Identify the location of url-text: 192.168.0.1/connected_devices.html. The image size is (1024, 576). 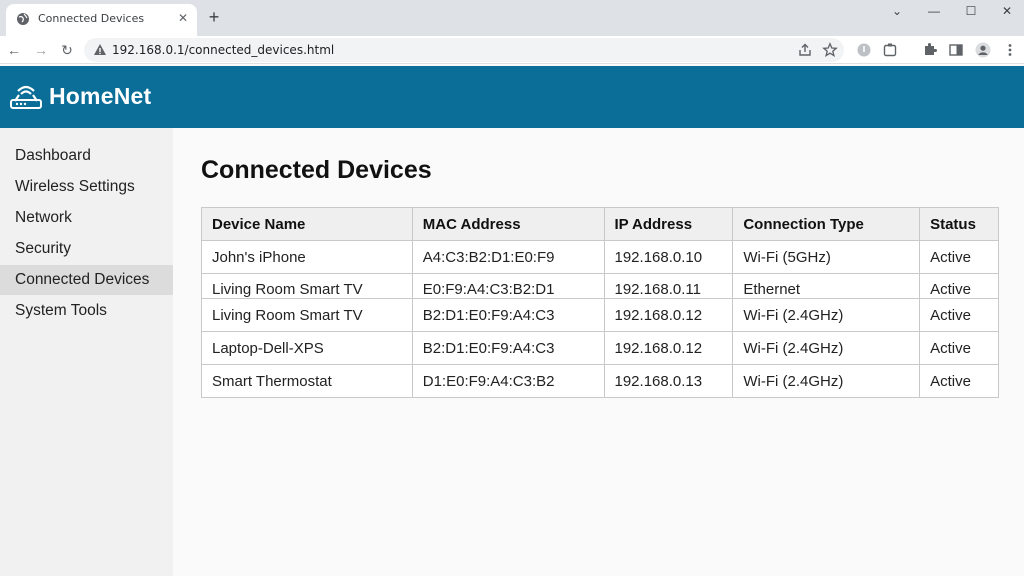
(223, 50).